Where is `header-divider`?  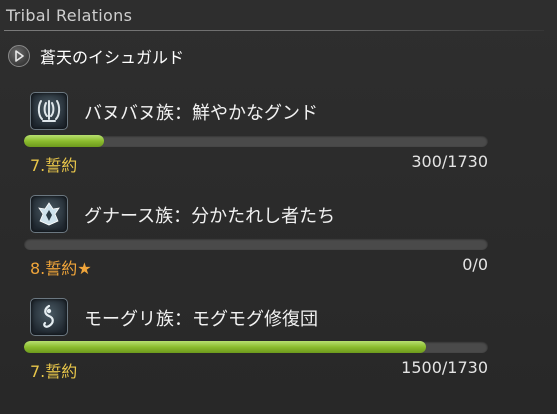 header-divider is located at coordinates (274, 30).